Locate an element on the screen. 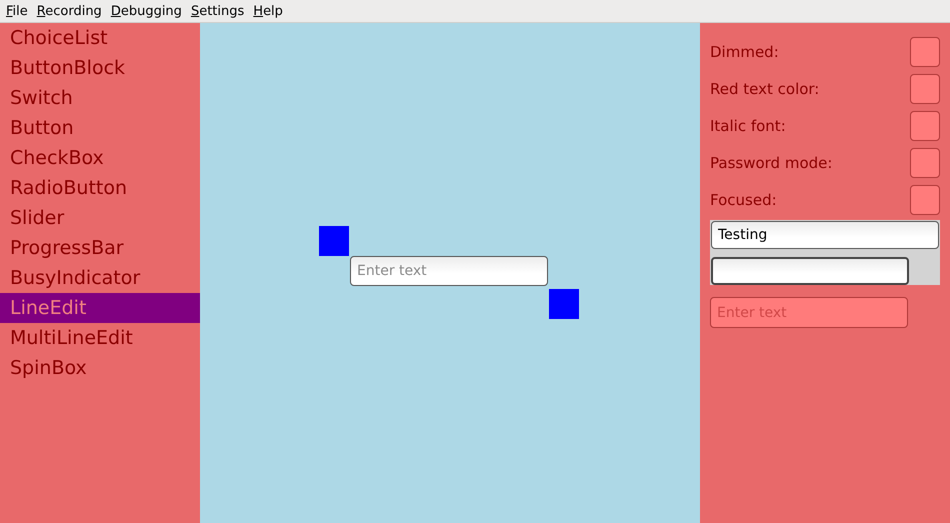  sidebar-item: Button is located at coordinates (100, 128).